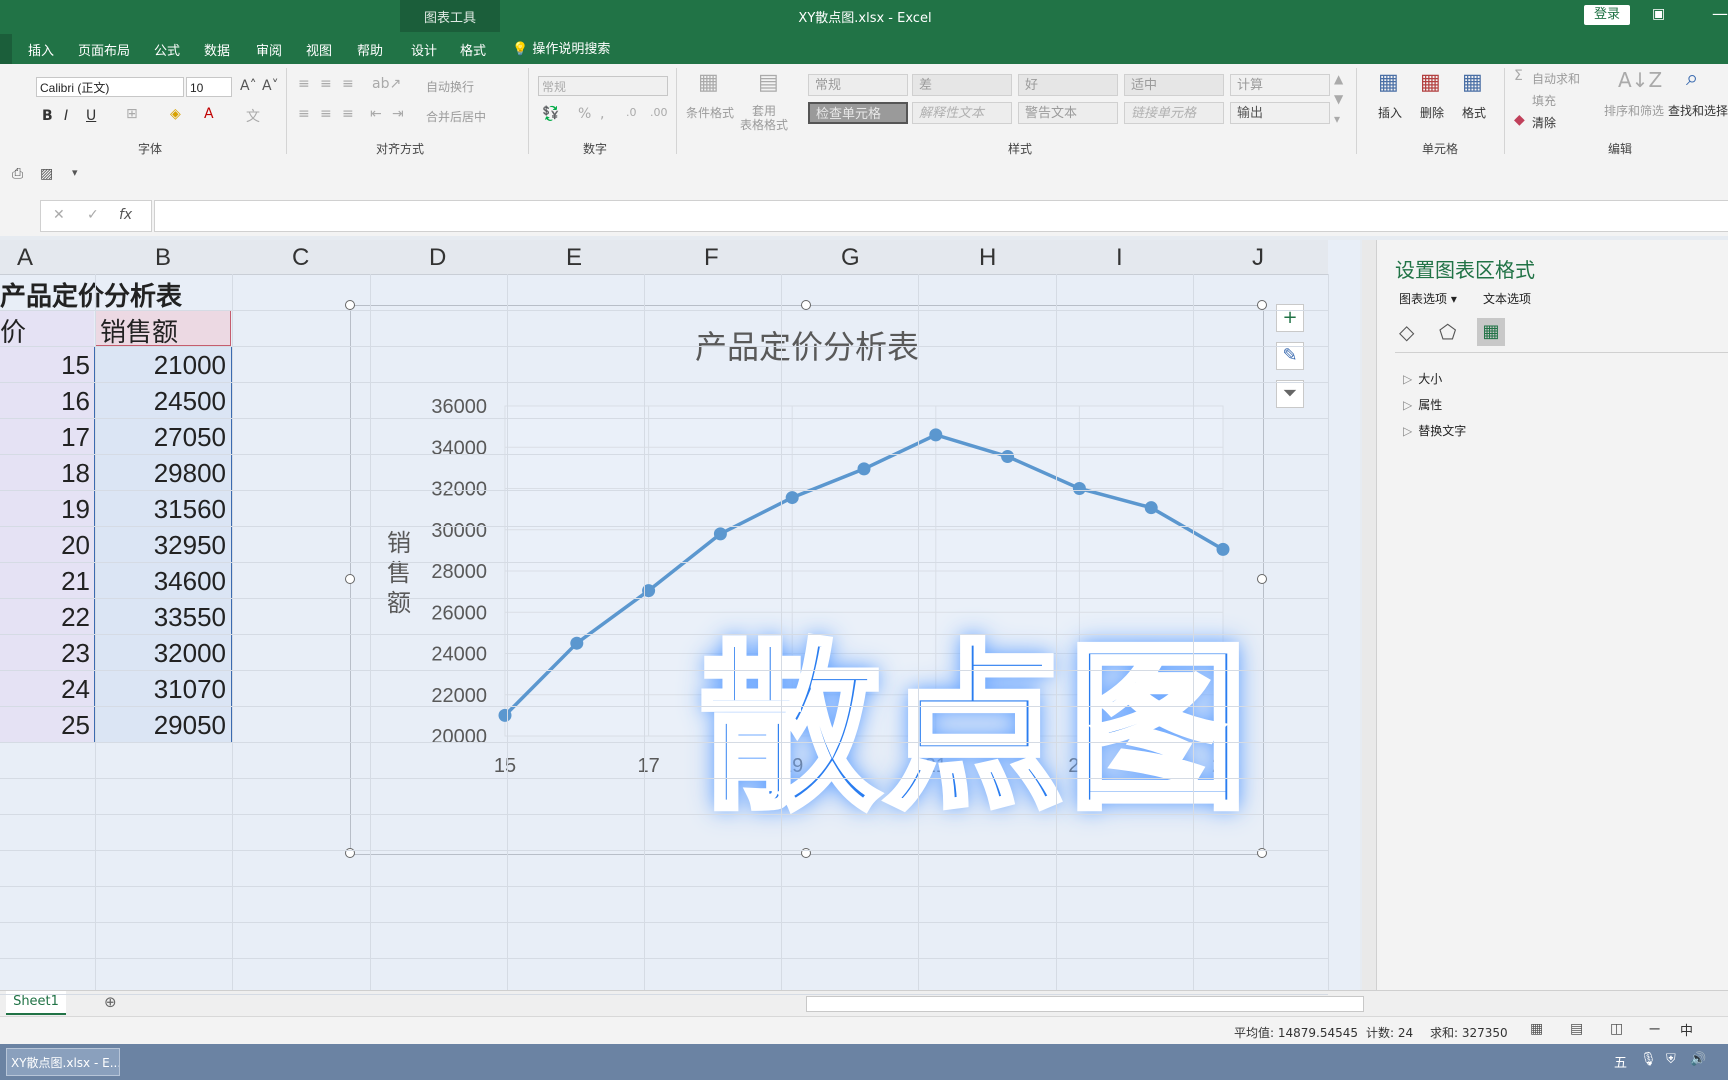  Describe the element at coordinates (45, 437) in the screenshot. I see `cell-price: 17` at that location.